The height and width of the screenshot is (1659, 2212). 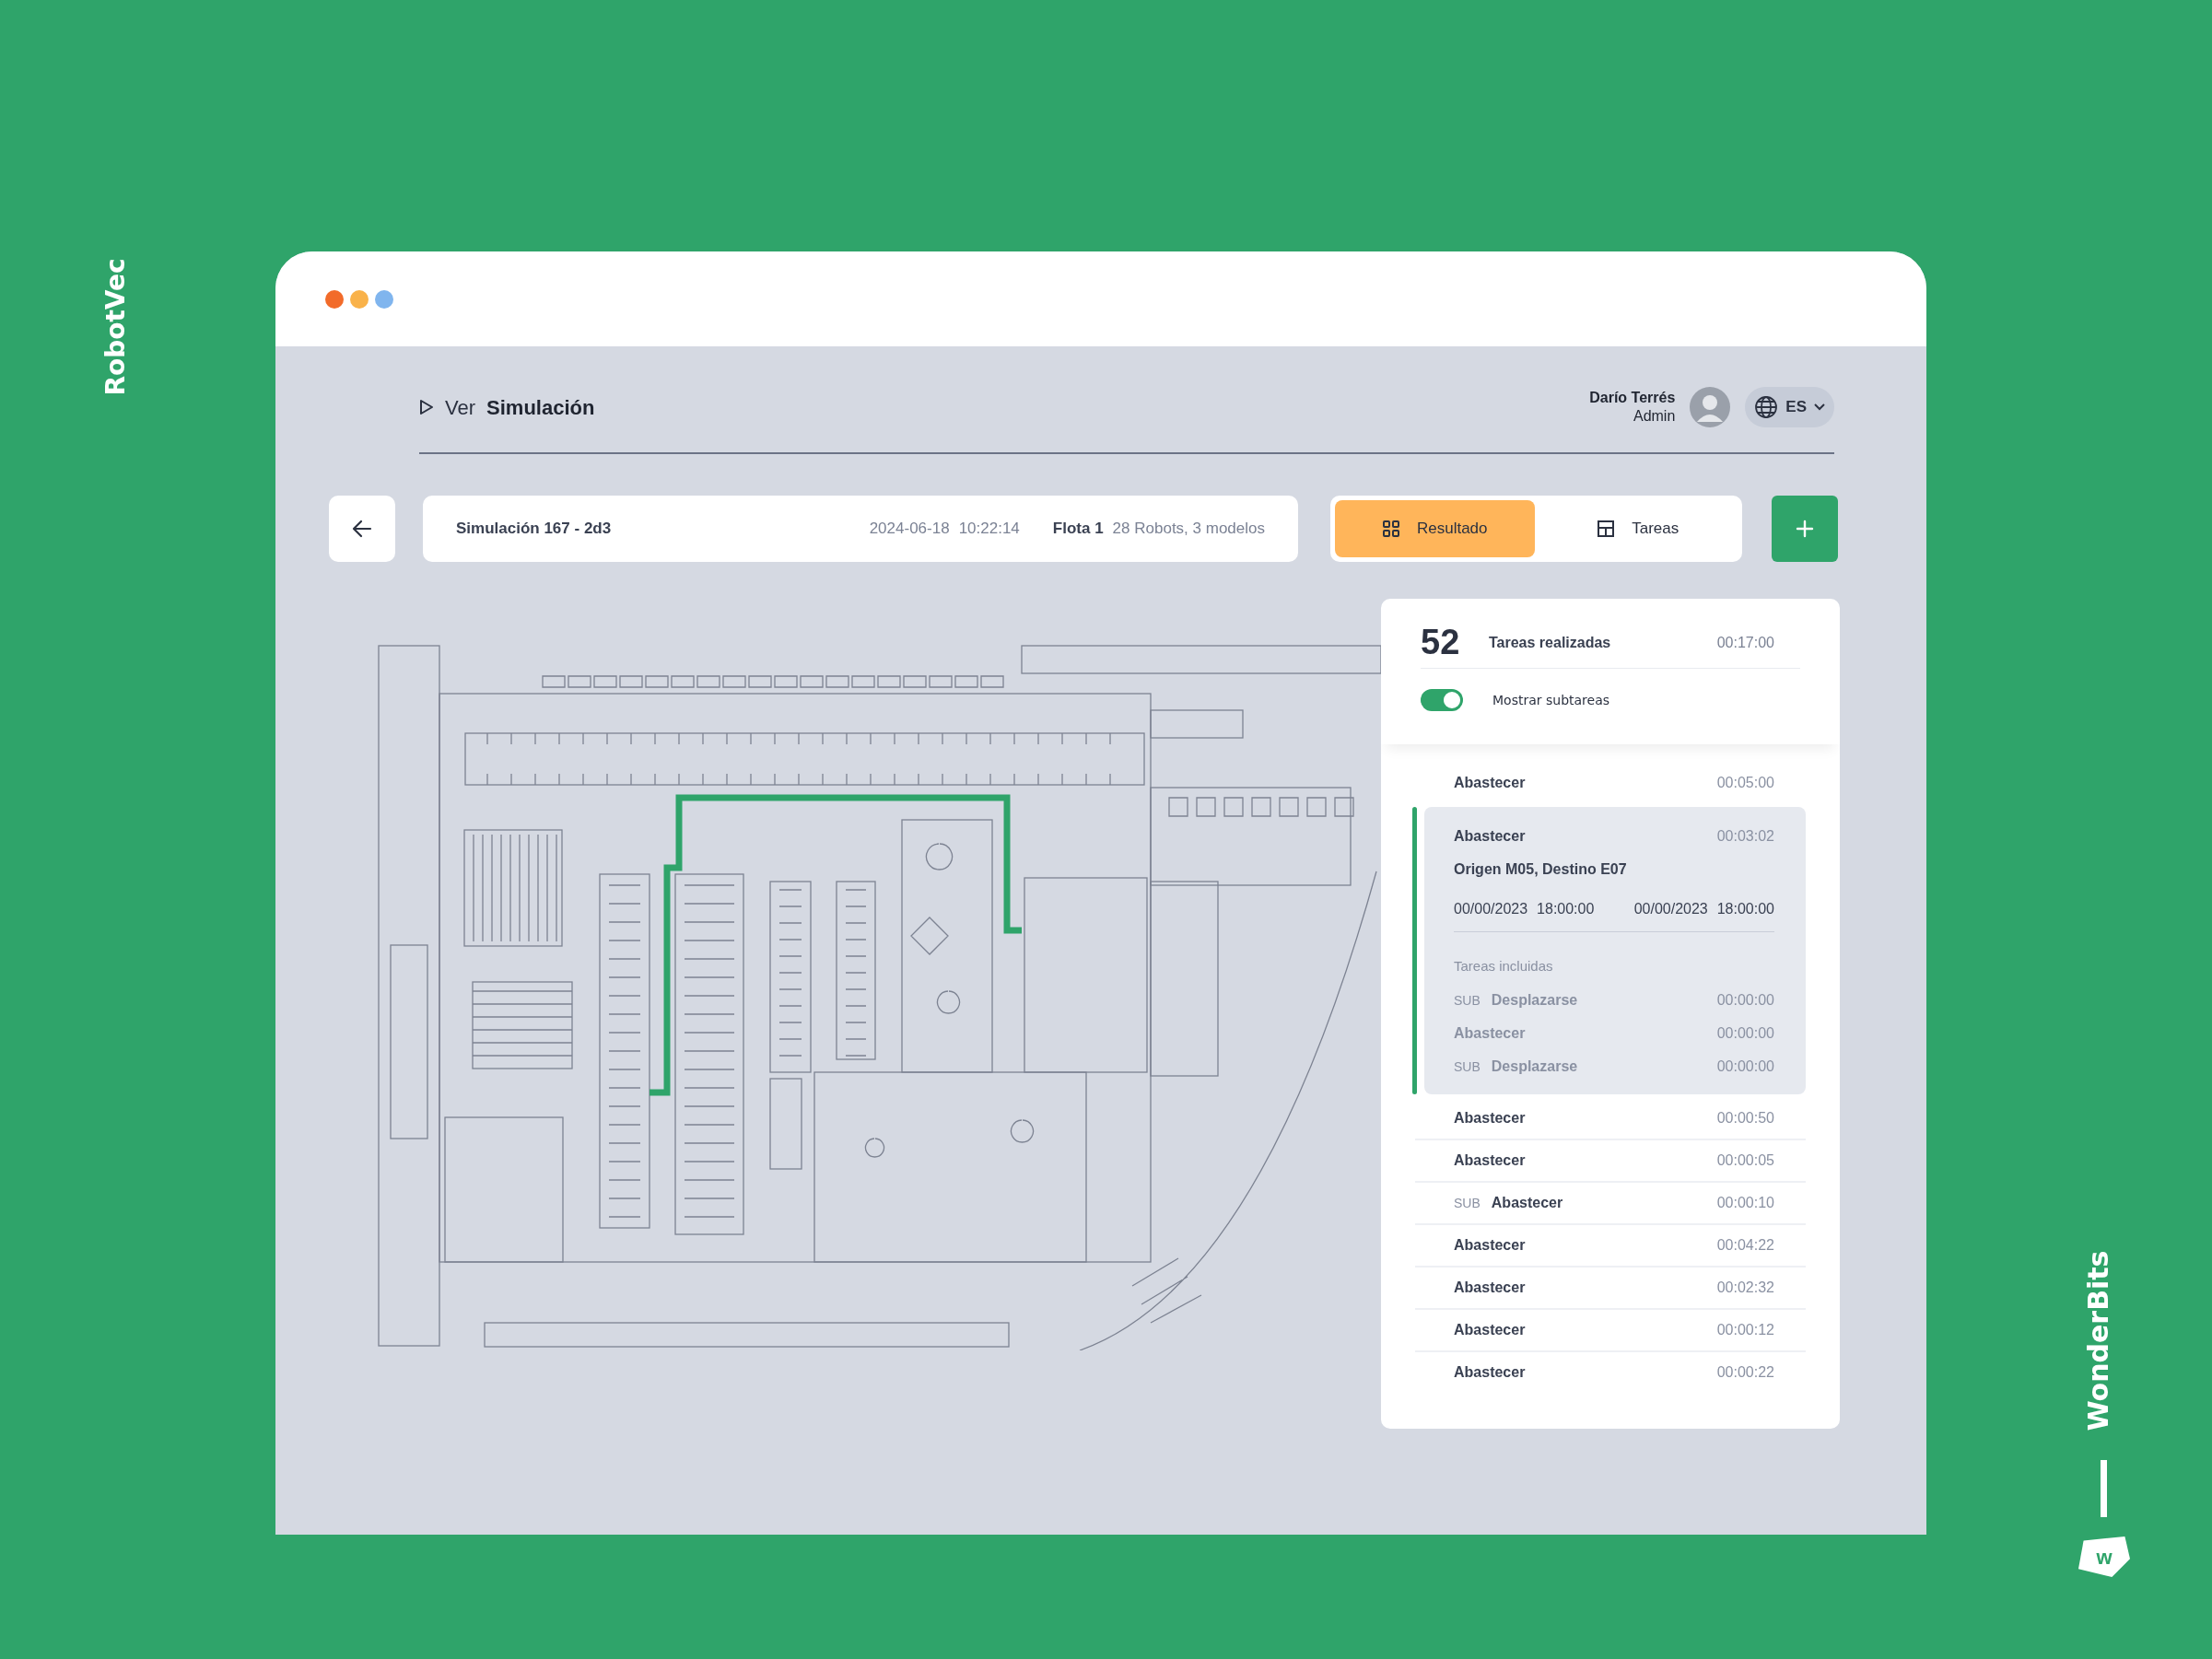 What do you see at coordinates (1745, 908) in the screenshot?
I see `end-time: 18:00:00` at bounding box center [1745, 908].